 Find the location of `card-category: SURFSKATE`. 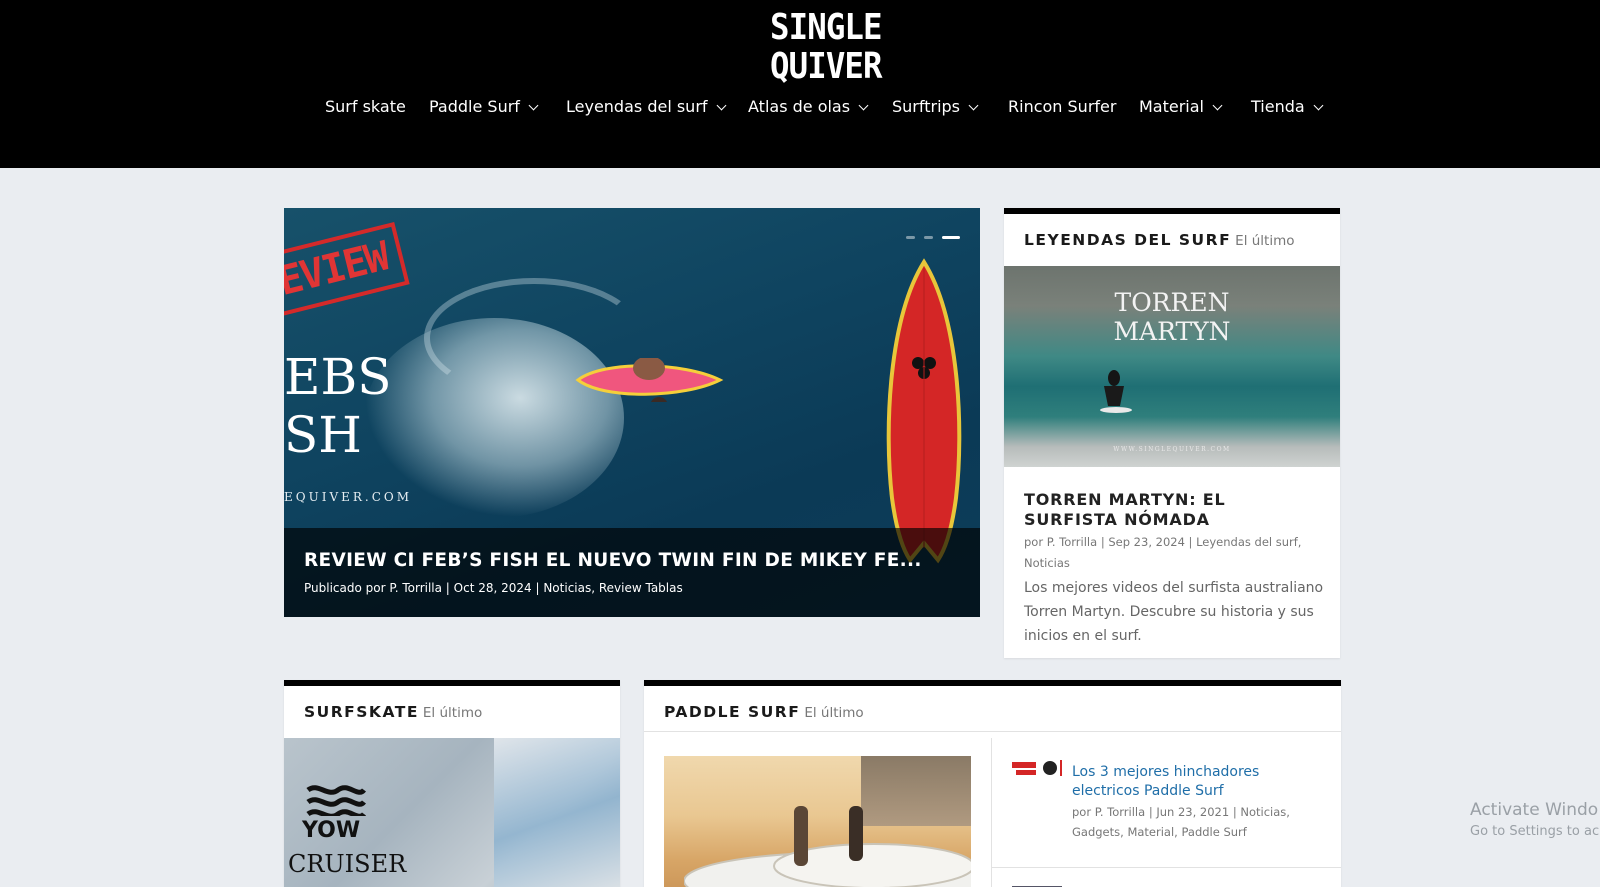

card-category: SURFSKATE is located at coordinates (361, 712).